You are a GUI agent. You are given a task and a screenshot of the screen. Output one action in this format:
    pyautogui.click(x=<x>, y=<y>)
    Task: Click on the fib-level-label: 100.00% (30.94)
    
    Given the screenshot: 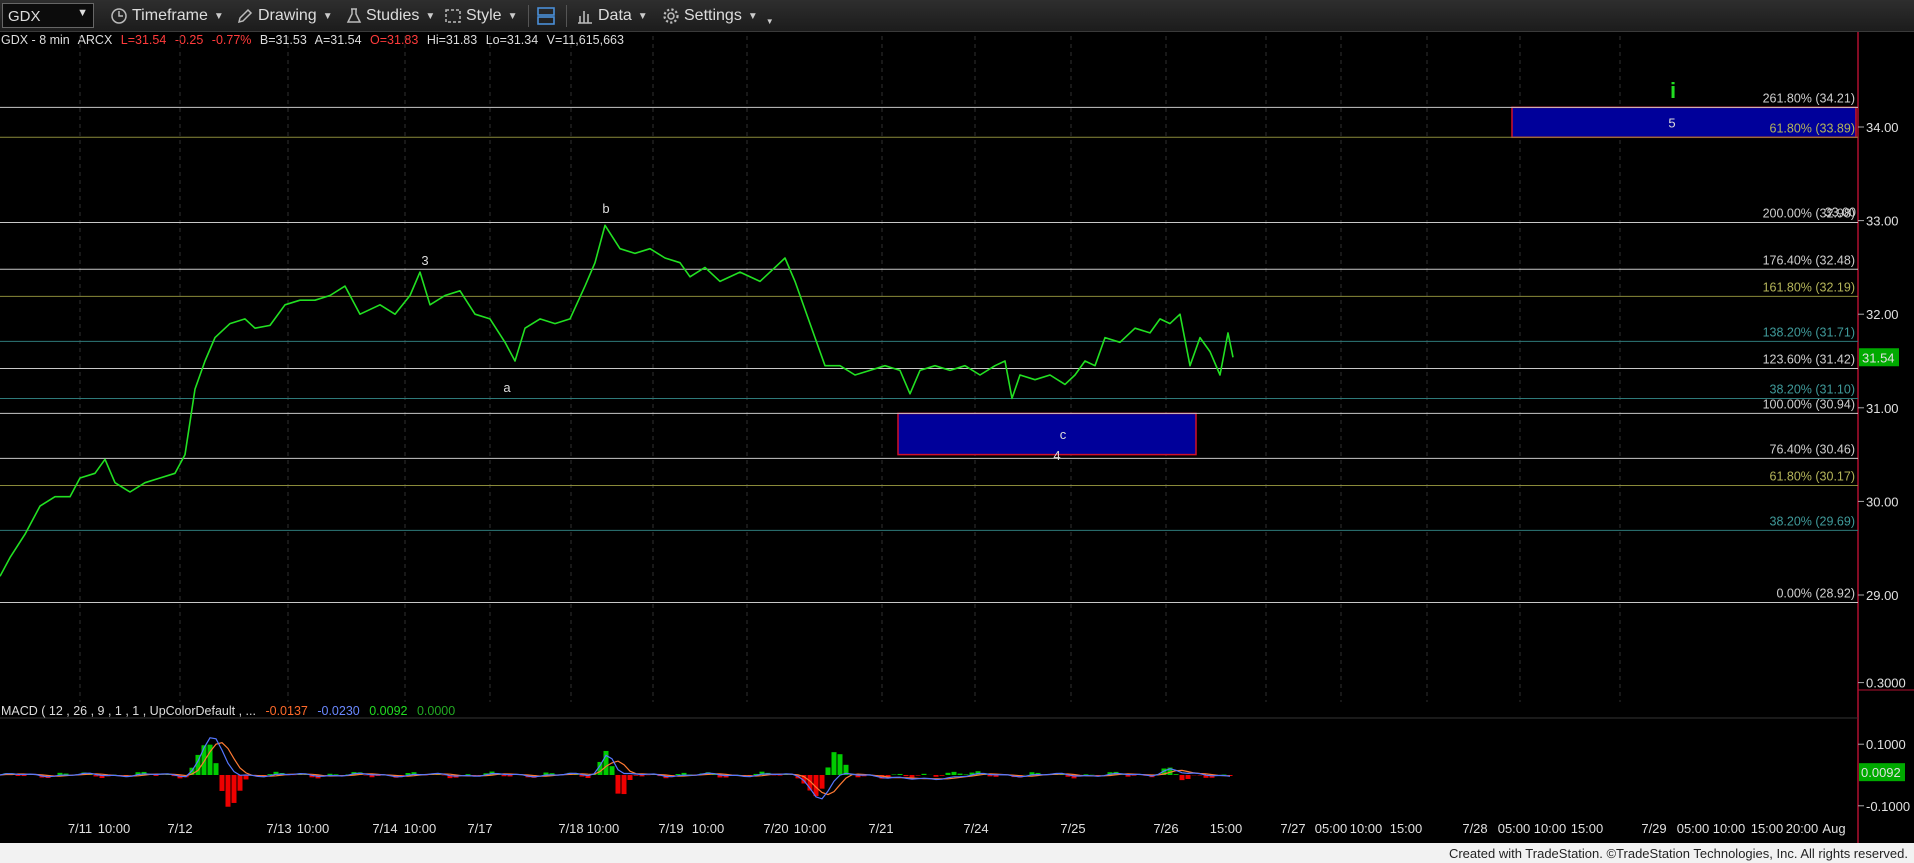 What is the action you would take?
    pyautogui.click(x=1809, y=404)
    